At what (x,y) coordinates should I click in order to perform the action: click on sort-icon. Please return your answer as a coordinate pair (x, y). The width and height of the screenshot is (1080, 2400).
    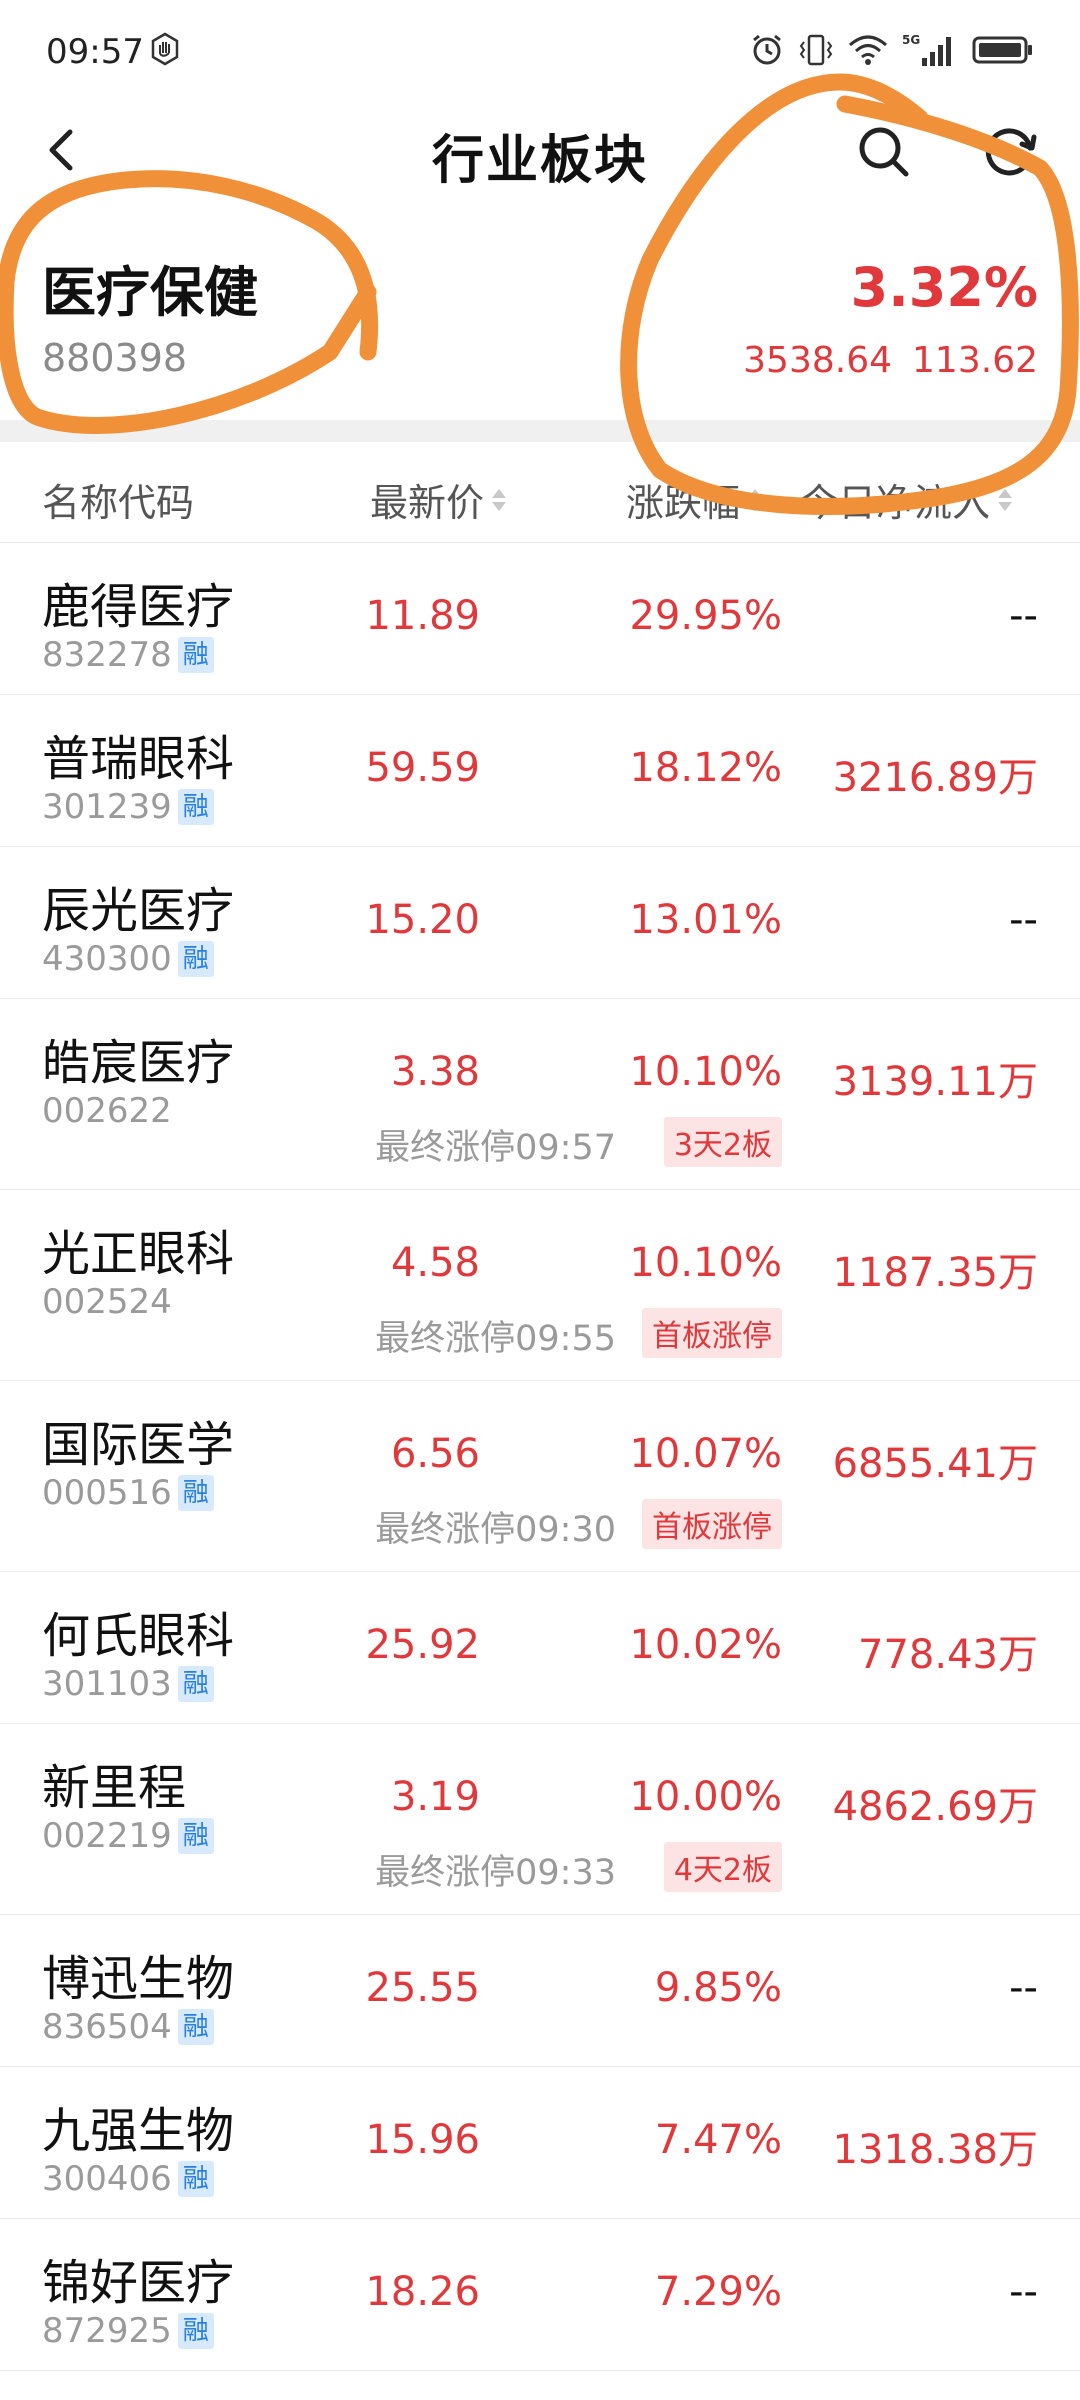
    Looking at the image, I should click on (1005, 499).